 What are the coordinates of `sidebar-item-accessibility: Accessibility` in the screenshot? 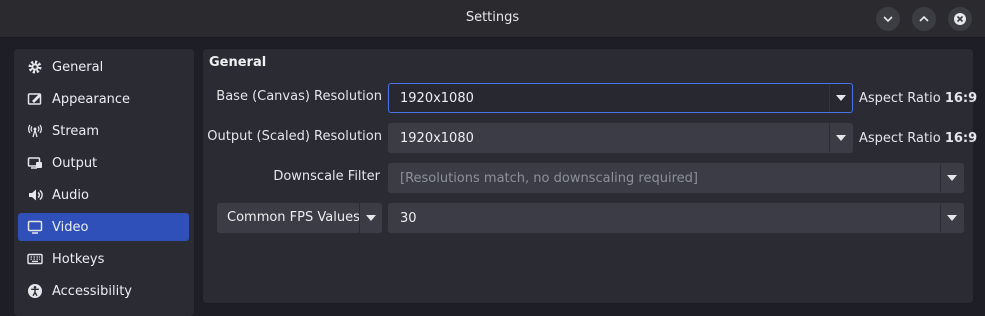 It's located at (103, 291).